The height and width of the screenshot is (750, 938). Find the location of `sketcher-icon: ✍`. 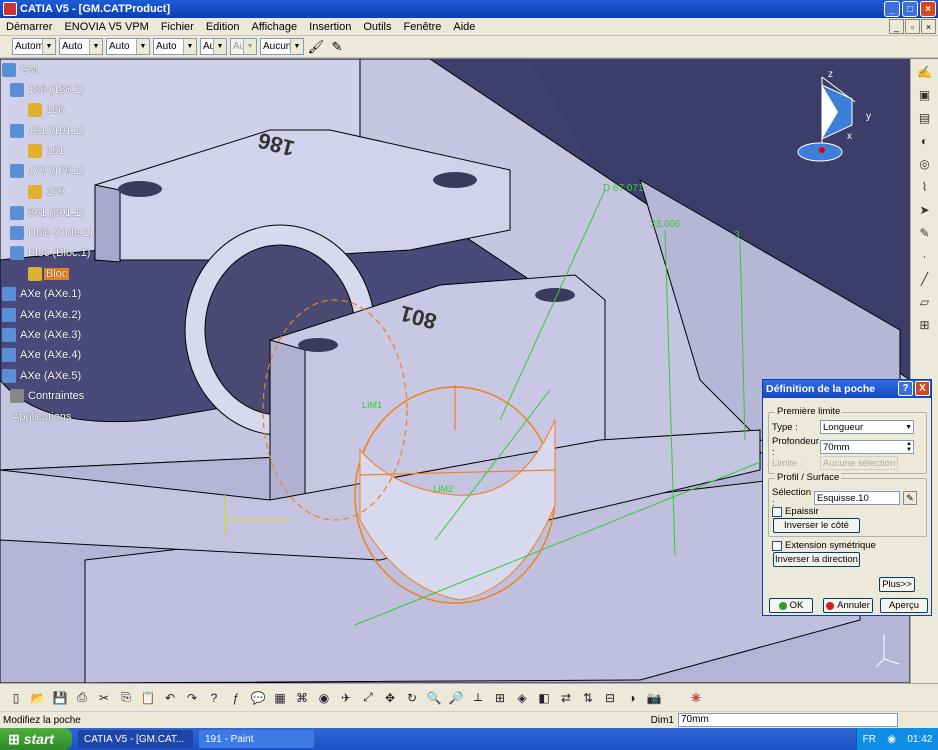

sketcher-icon: ✍ is located at coordinates (925, 72).